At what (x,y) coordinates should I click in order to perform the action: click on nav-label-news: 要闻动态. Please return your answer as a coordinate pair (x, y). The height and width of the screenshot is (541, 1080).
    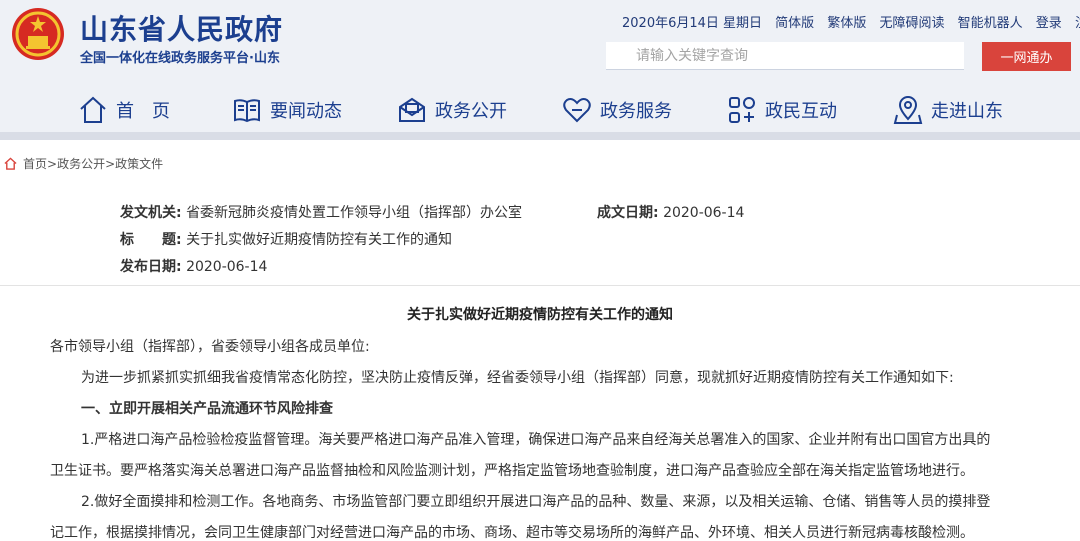
    Looking at the image, I should click on (306, 111).